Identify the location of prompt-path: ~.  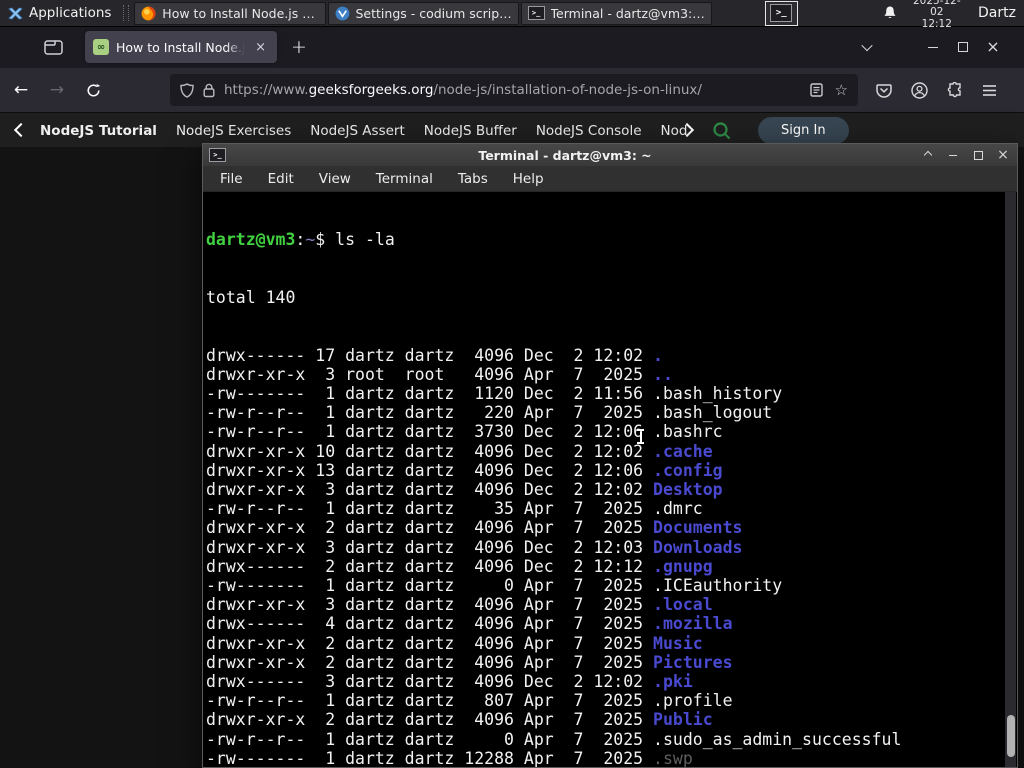
(310, 240).